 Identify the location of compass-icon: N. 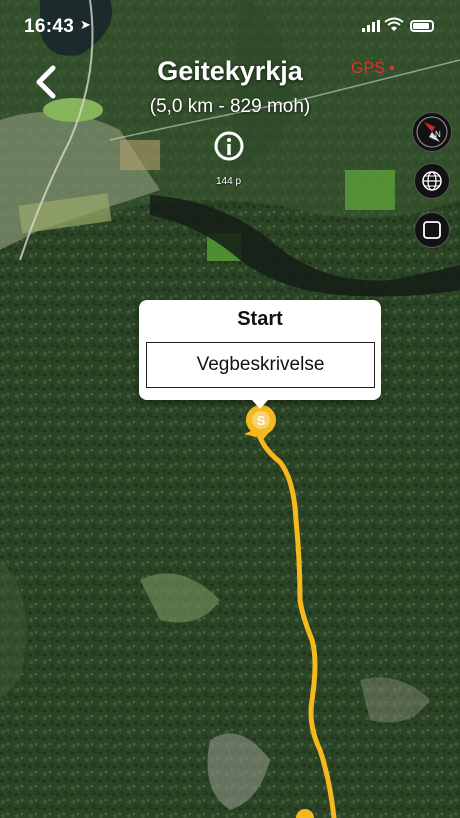
(432, 132).